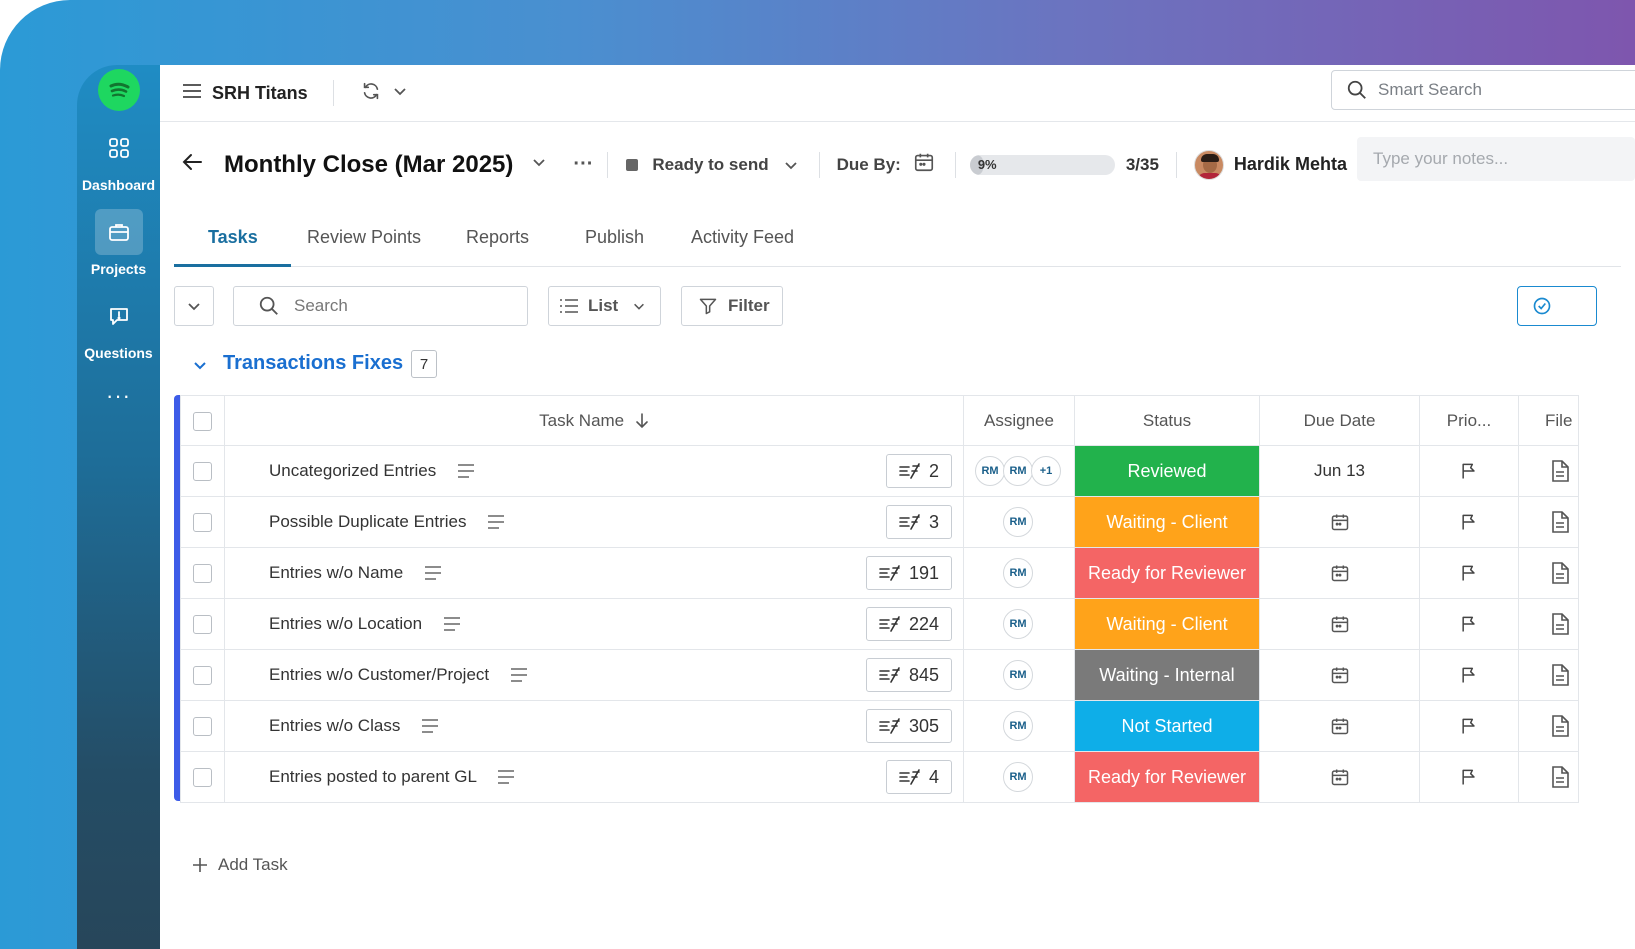 Image resolution: width=1635 pixels, height=949 pixels. What do you see at coordinates (387, 522) in the screenshot?
I see `task-name: Possible Duplicate Entries` at bounding box center [387, 522].